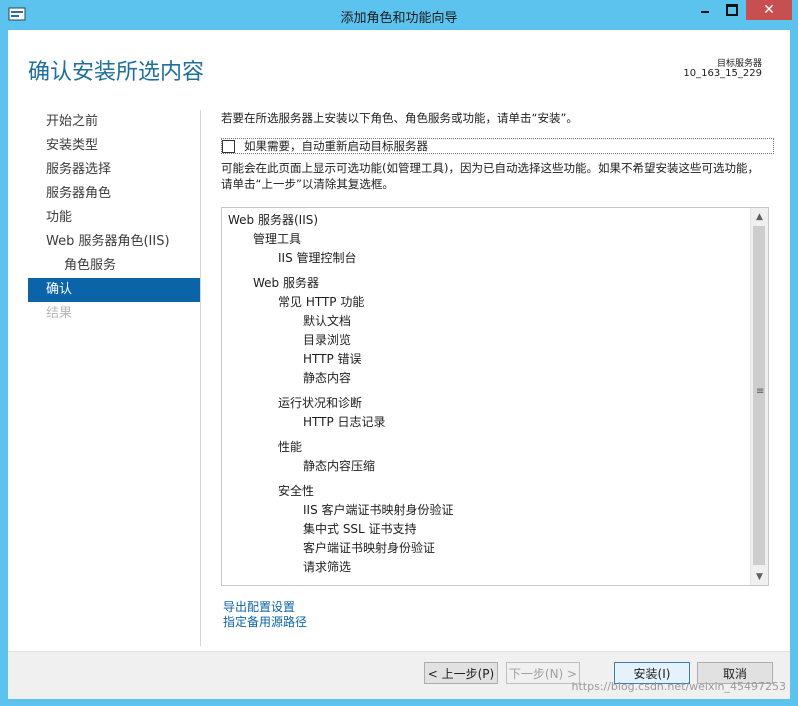 The width and height of the screenshot is (798, 706). I want to click on title-bar: 添加角色和功能向导 ✕, so click(399, 15).